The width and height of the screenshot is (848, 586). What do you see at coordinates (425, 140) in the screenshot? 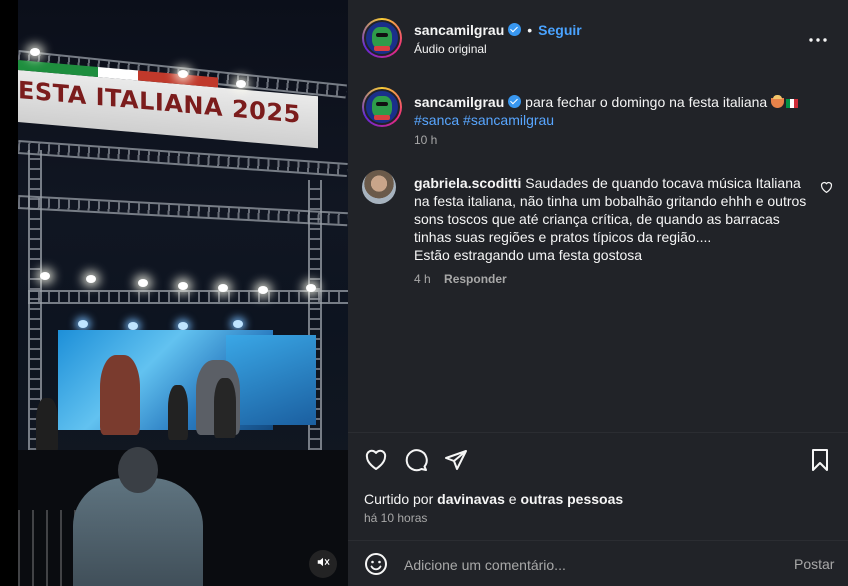
I see `caption-timestamp: 10 h` at bounding box center [425, 140].